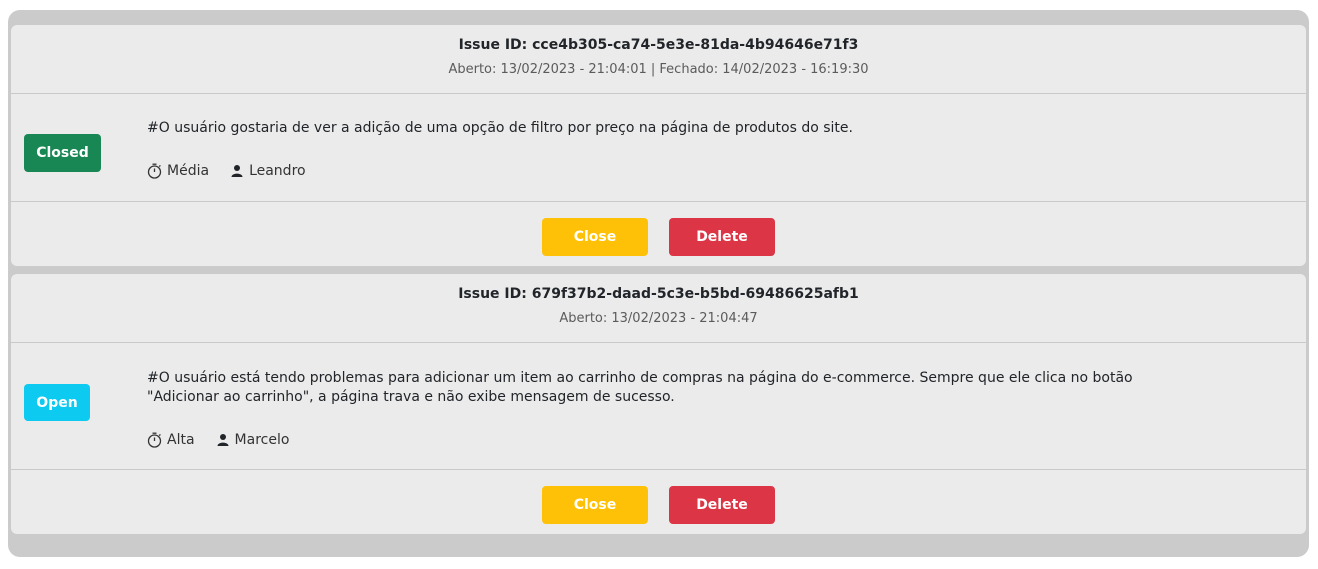  Describe the element at coordinates (262, 440) in the screenshot. I see `responsible-label: Marcelo` at that location.